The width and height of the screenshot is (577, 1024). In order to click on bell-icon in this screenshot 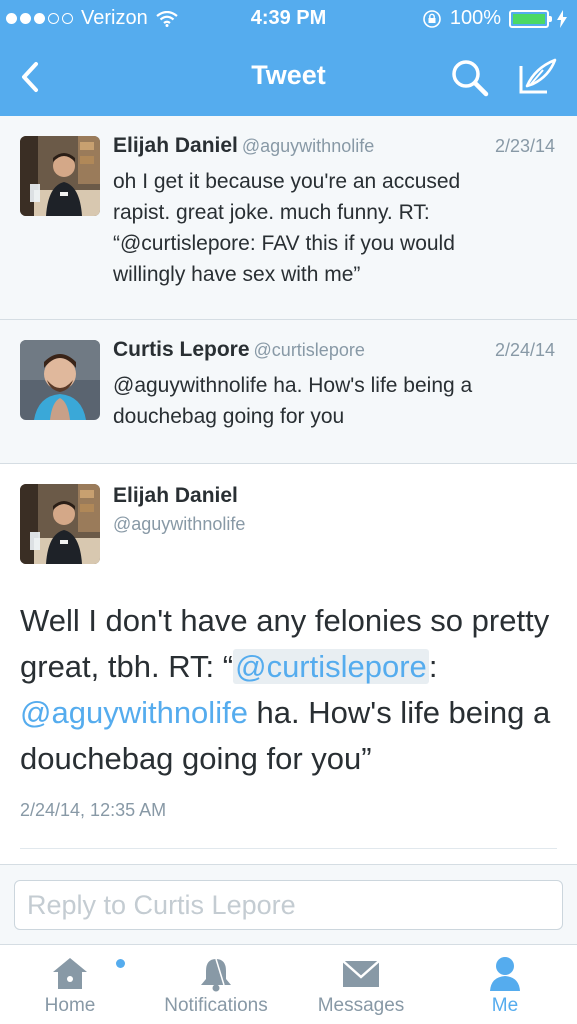, I will do `click(216, 975)`.